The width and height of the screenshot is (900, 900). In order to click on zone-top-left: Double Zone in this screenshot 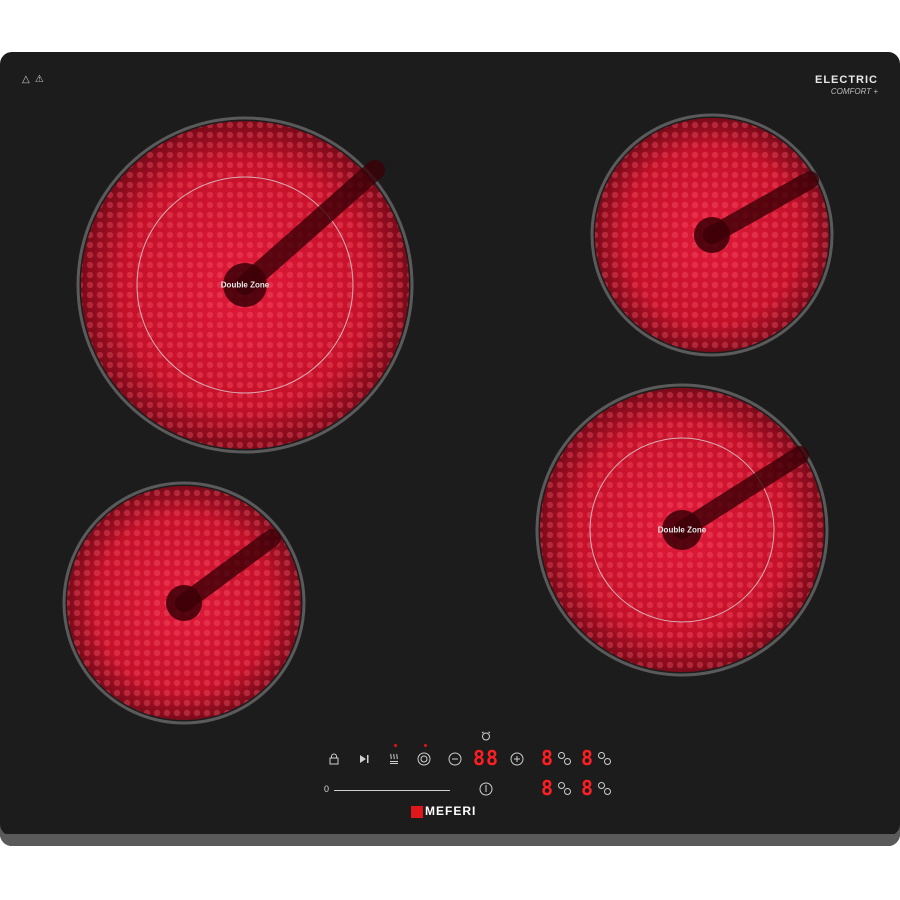, I will do `click(245, 285)`.